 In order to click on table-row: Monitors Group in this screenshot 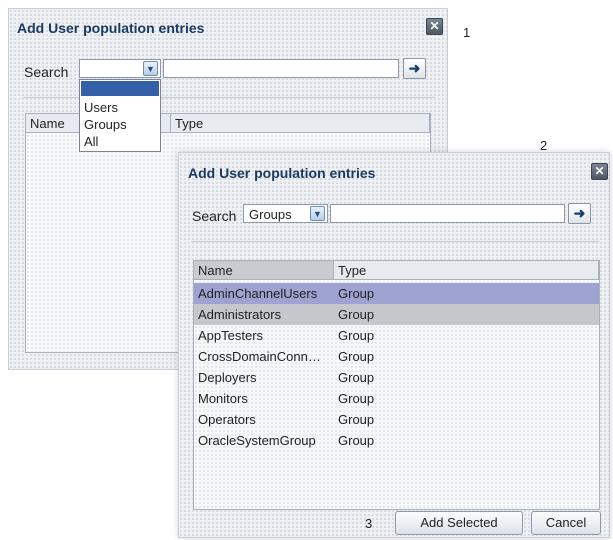, I will do `click(396, 398)`.